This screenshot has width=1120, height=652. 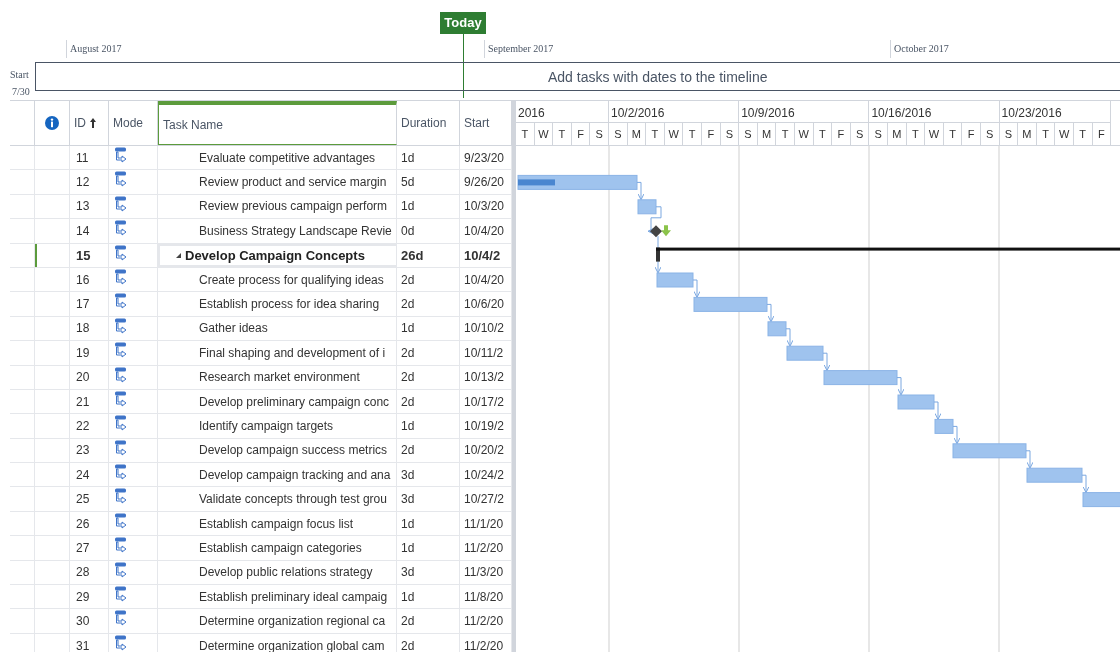 I want to click on task-name: Determine organization global cam, so click(x=292, y=644).